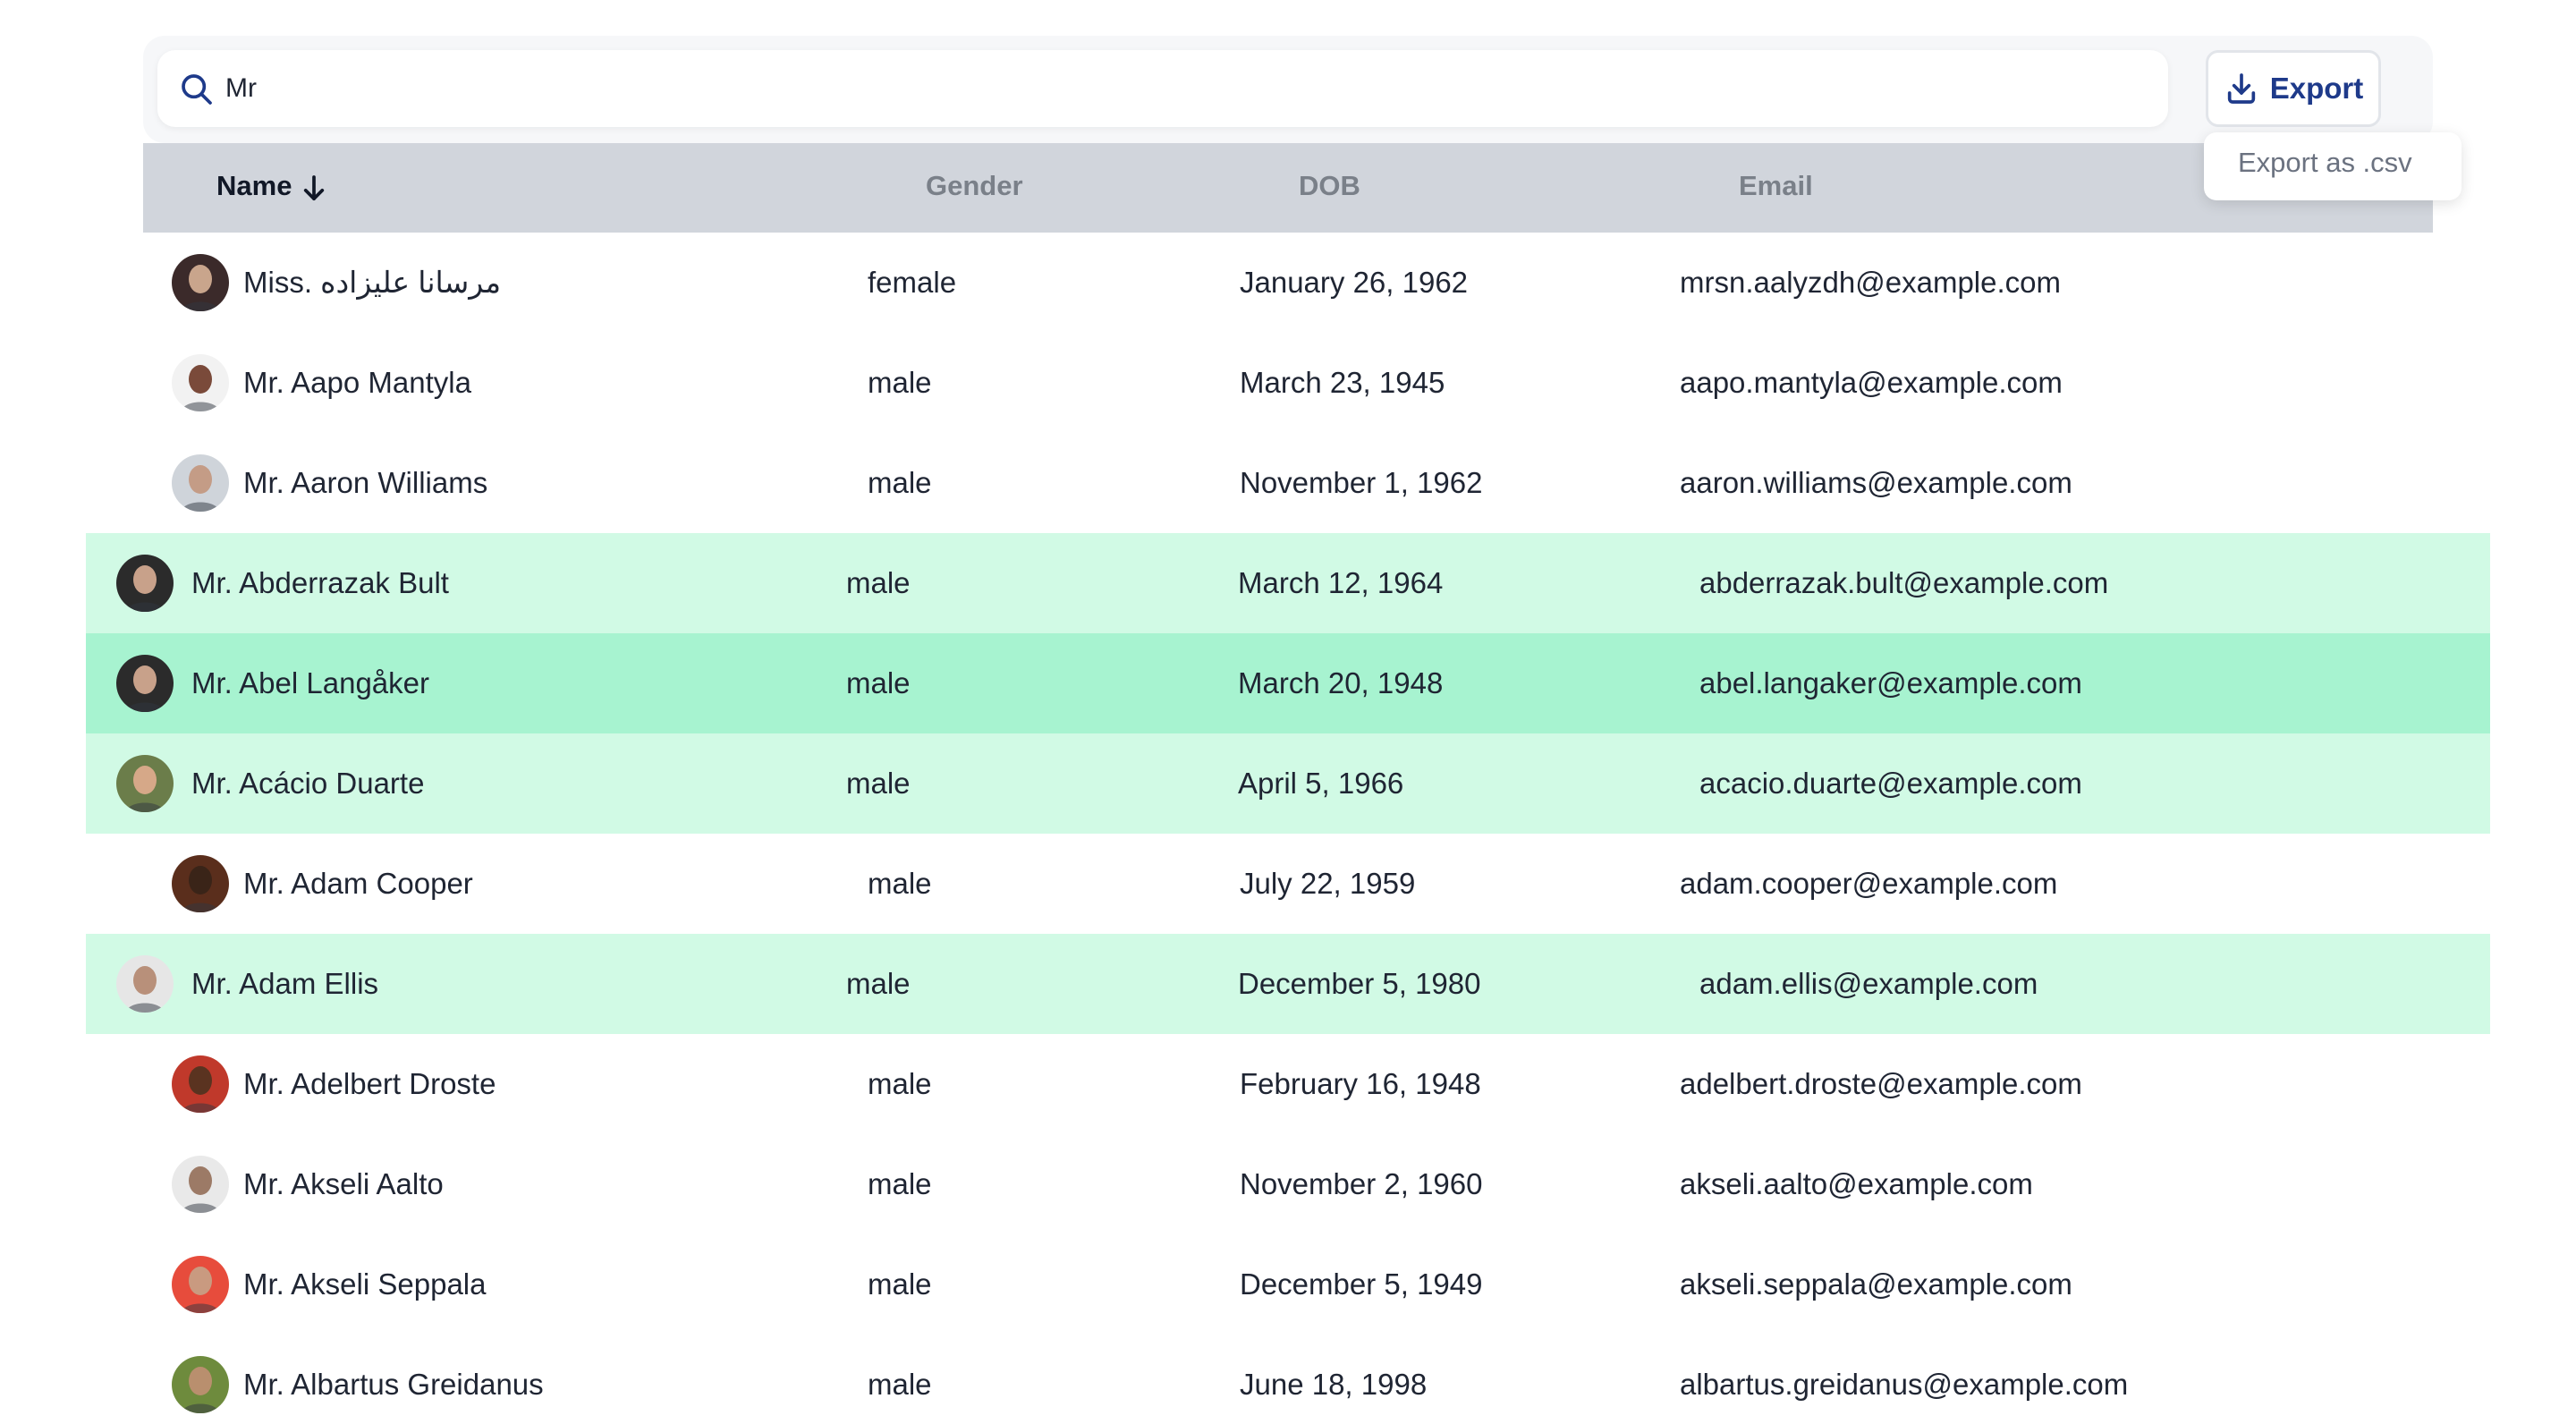 This screenshot has width=2576, height=1424. Describe the element at coordinates (1361, 482) in the screenshot. I see `cell-dob: November 1, 1962` at that location.